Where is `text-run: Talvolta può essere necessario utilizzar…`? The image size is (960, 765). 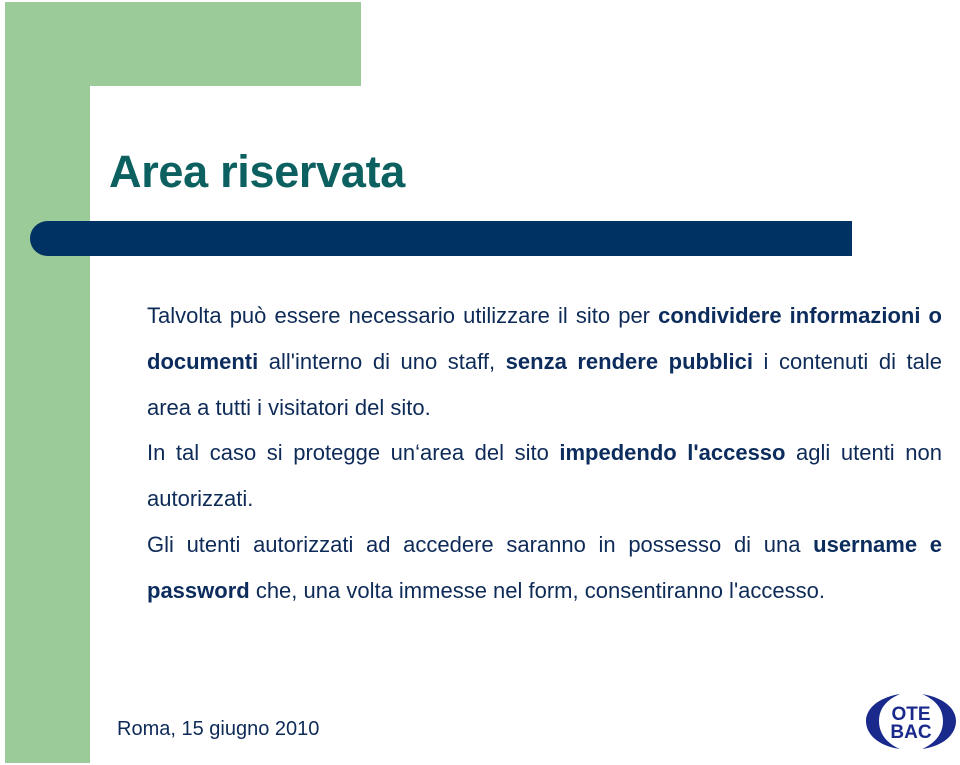 text-run: Talvolta può essere necessario utilizzar… is located at coordinates (403, 315).